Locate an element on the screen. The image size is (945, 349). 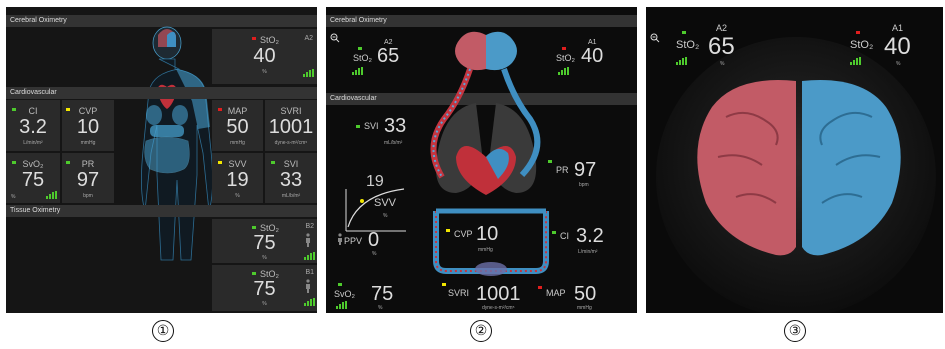
ppv-value: 0 is located at coordinates (373, 240).